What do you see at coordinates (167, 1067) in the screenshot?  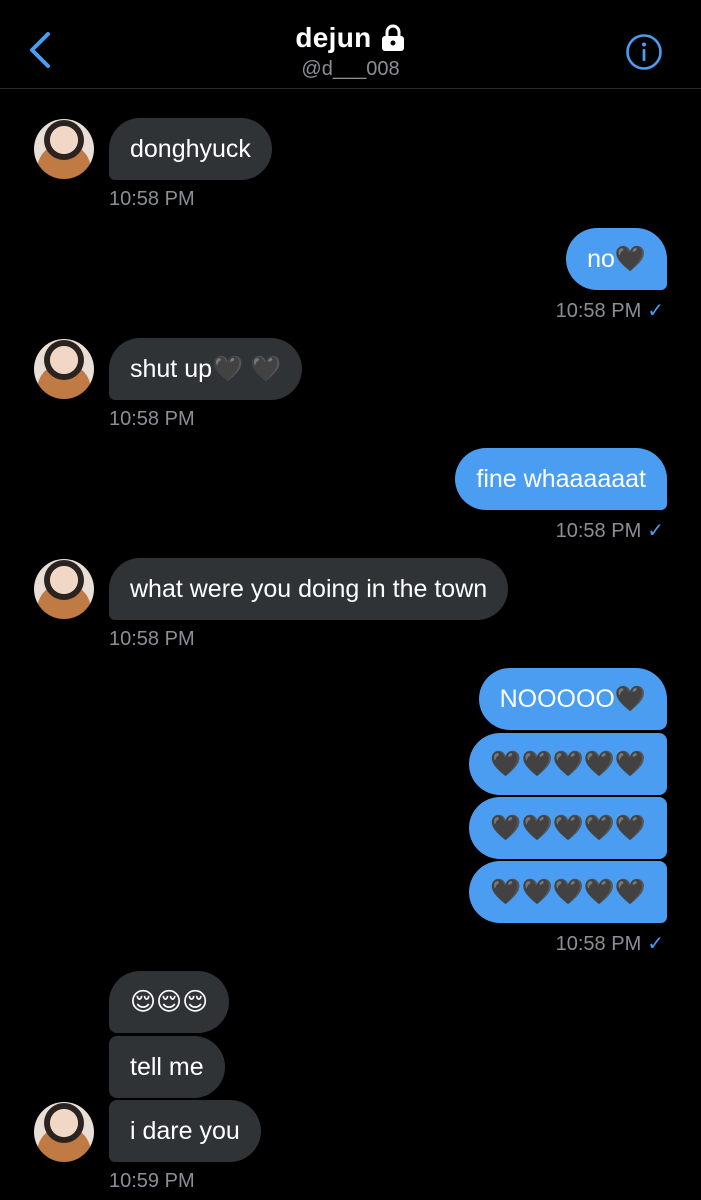 I see `message-bubble-incoming: tell me` at bounding box center [167, 1067].